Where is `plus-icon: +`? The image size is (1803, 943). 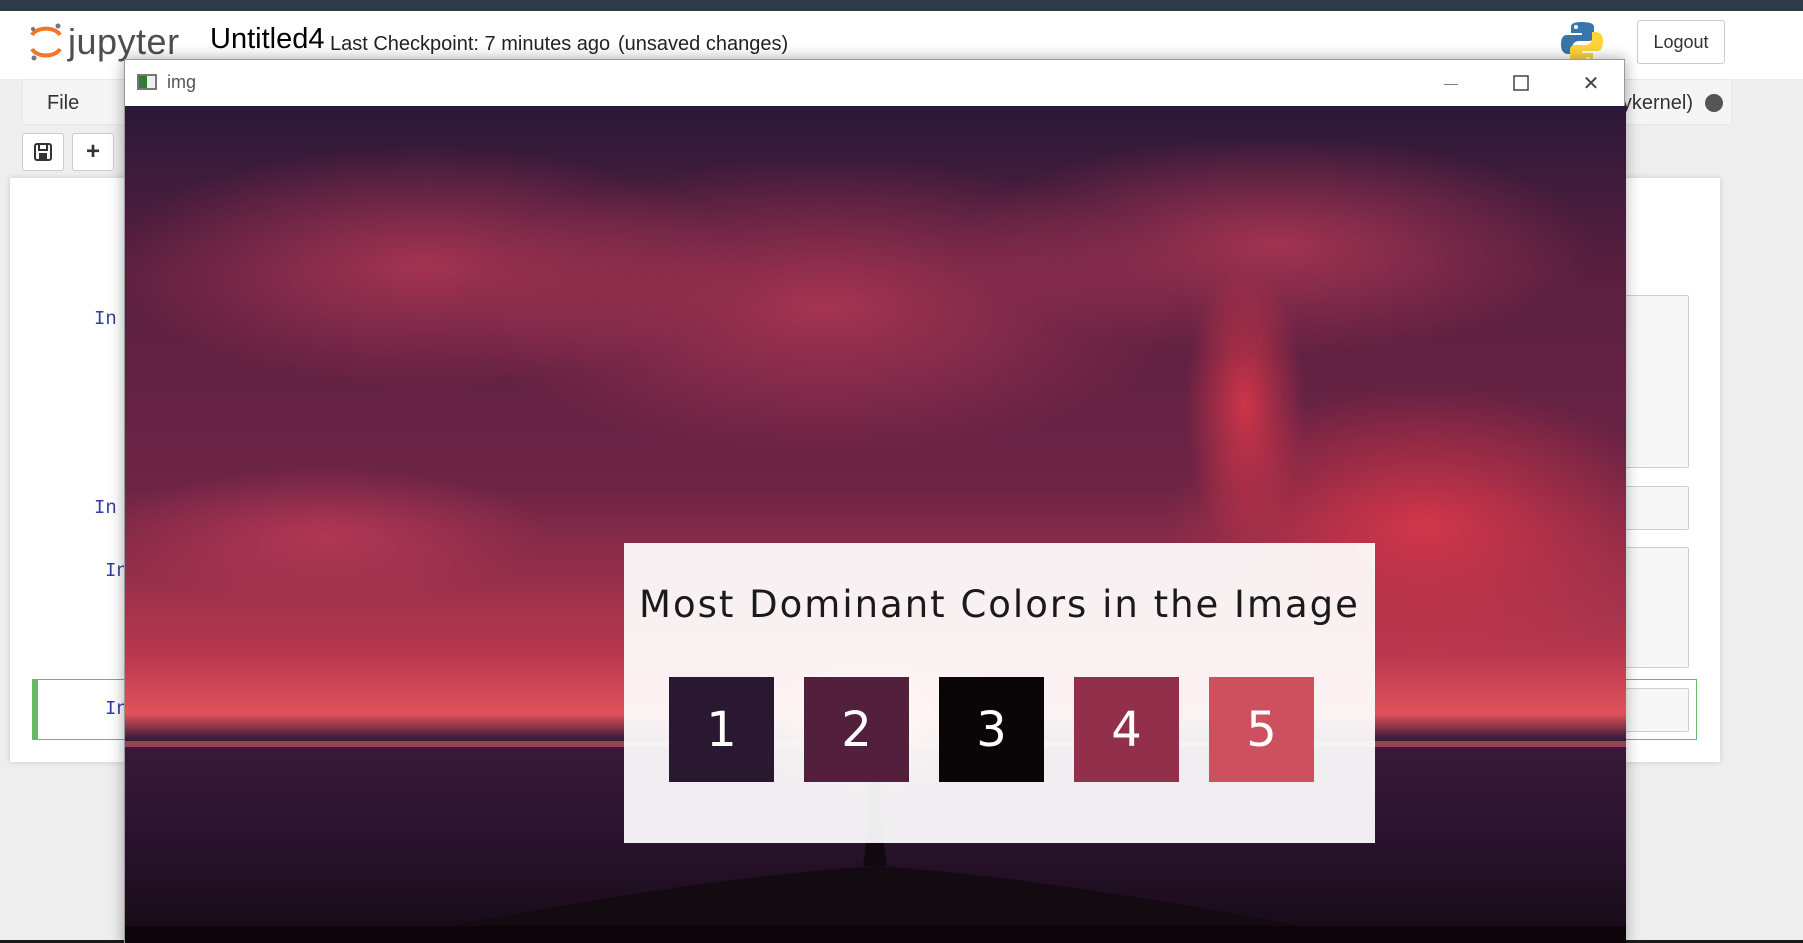
plus-icon: + is located at coordinates (92, 151).